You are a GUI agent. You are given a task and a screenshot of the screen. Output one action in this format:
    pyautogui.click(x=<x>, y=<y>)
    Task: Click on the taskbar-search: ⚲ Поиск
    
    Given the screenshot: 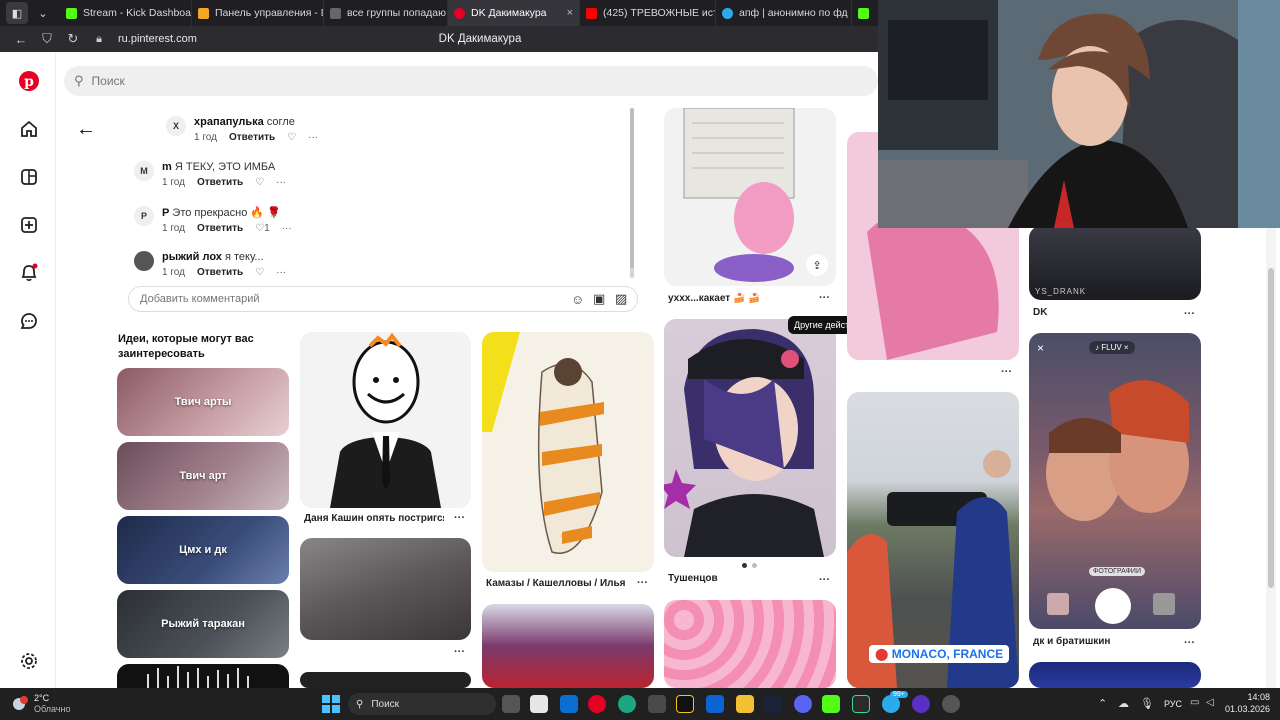 What is the action you would take?
    pyautogui.click(x=422, y=704)
    